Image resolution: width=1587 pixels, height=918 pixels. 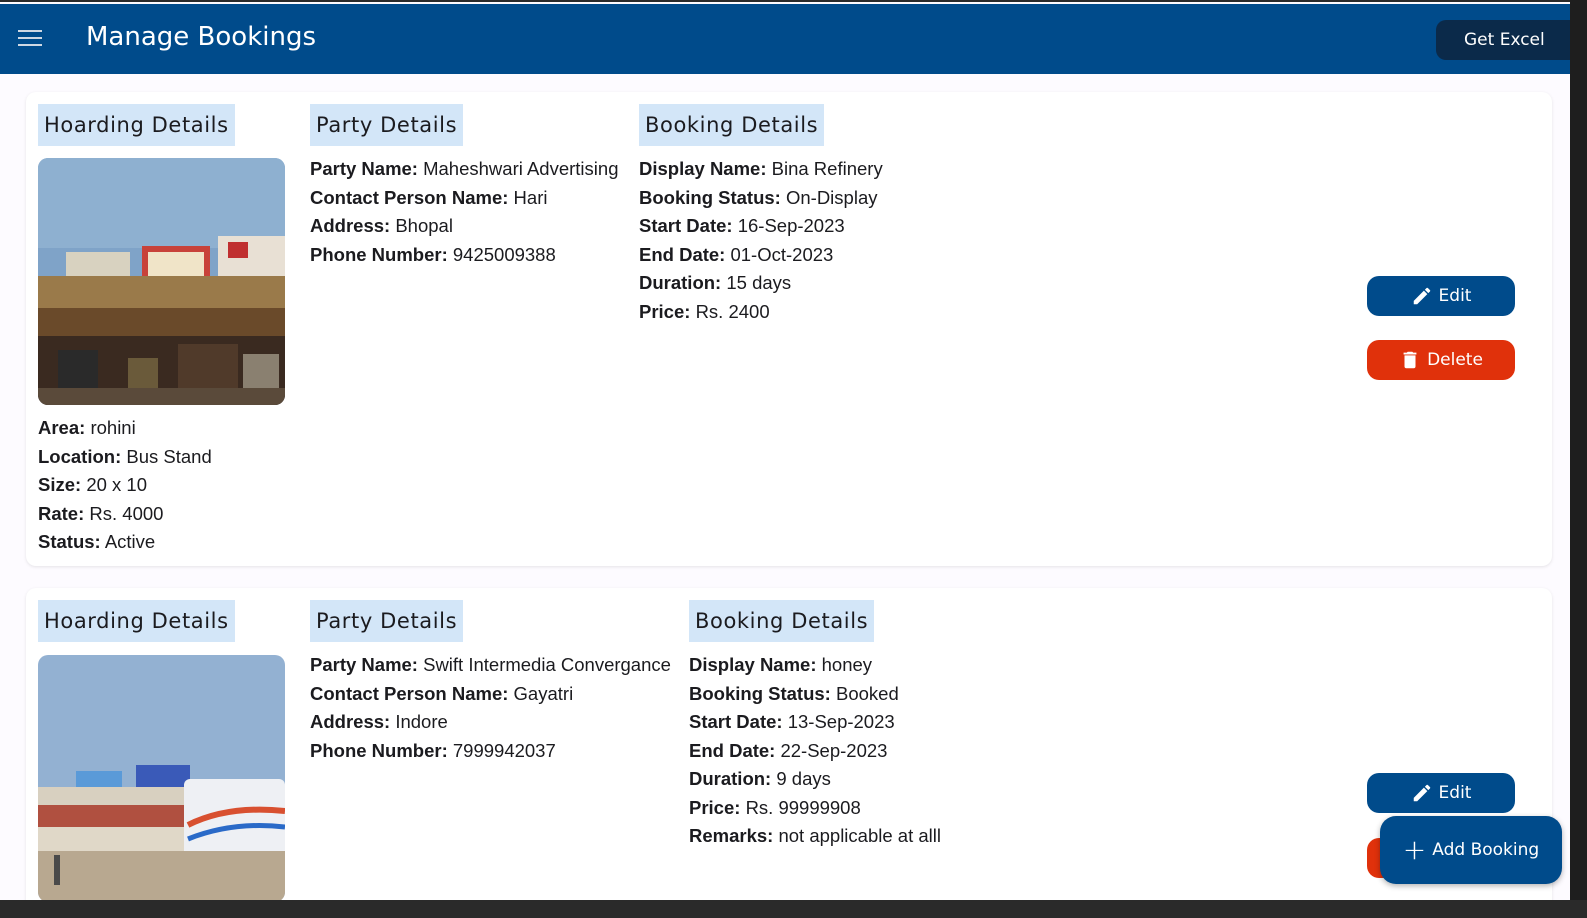 What do you see at coordinates (125, 456) in the screenshot?
I see `location-row: Location: Bus Stand` at bounding box center [125, 456].